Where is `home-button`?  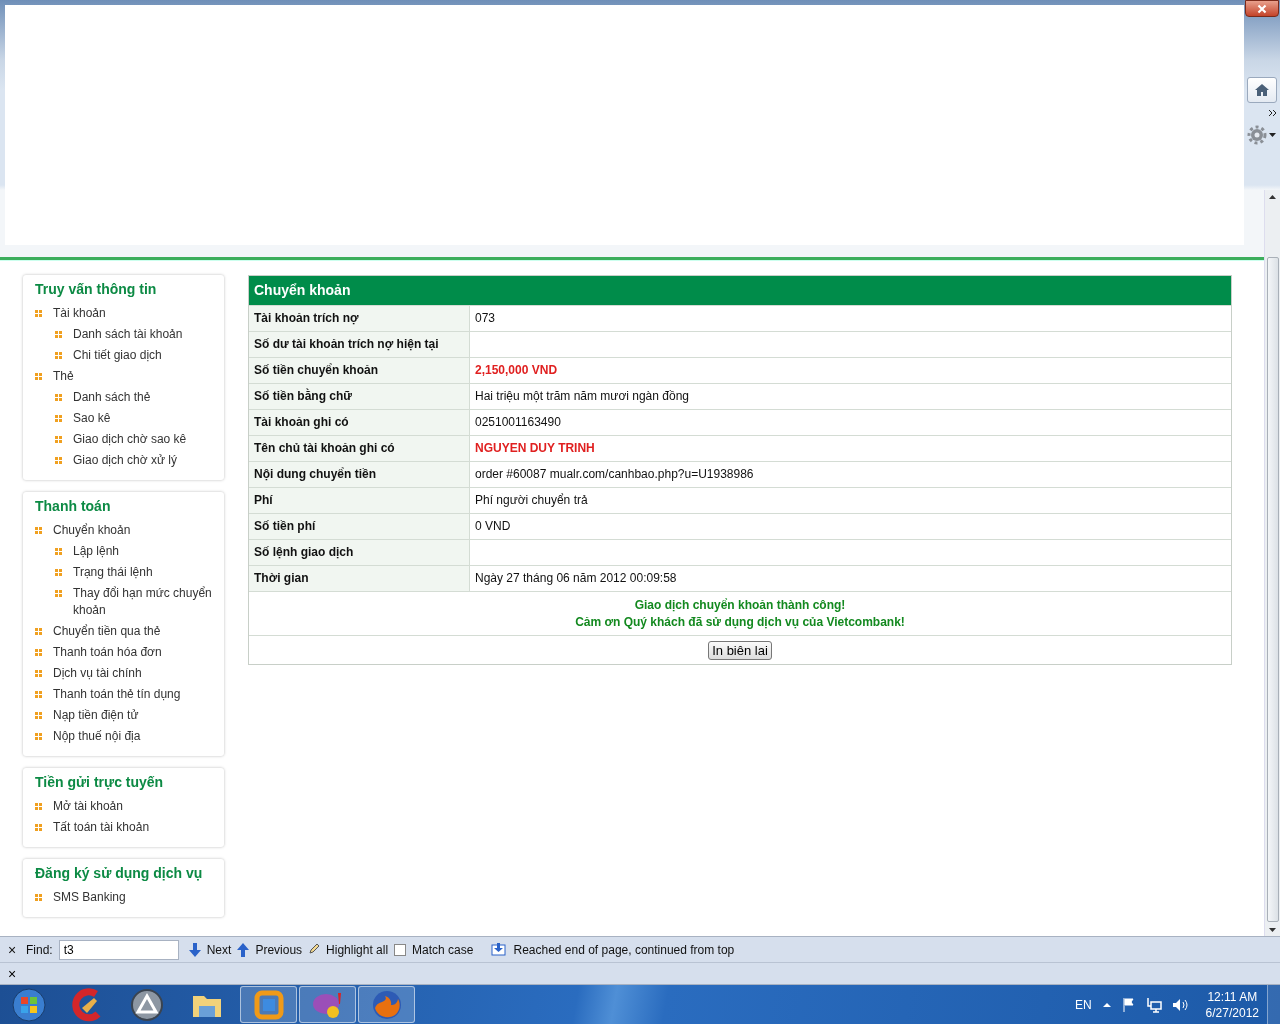
home-button is located at coordinates (1262, 90).